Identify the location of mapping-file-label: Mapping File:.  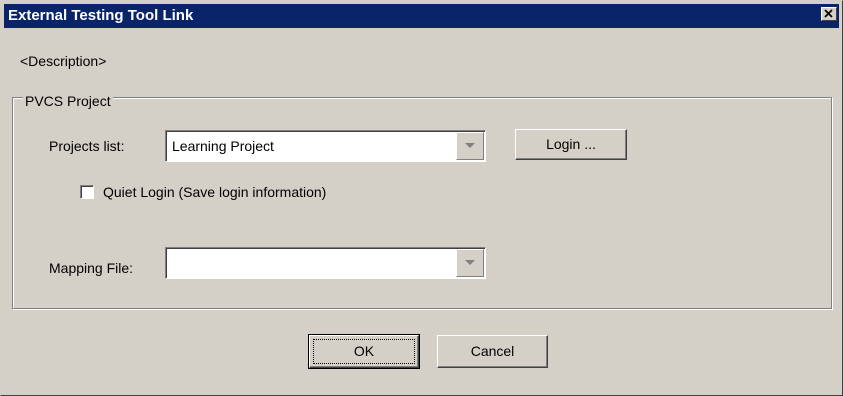
(91, 268).